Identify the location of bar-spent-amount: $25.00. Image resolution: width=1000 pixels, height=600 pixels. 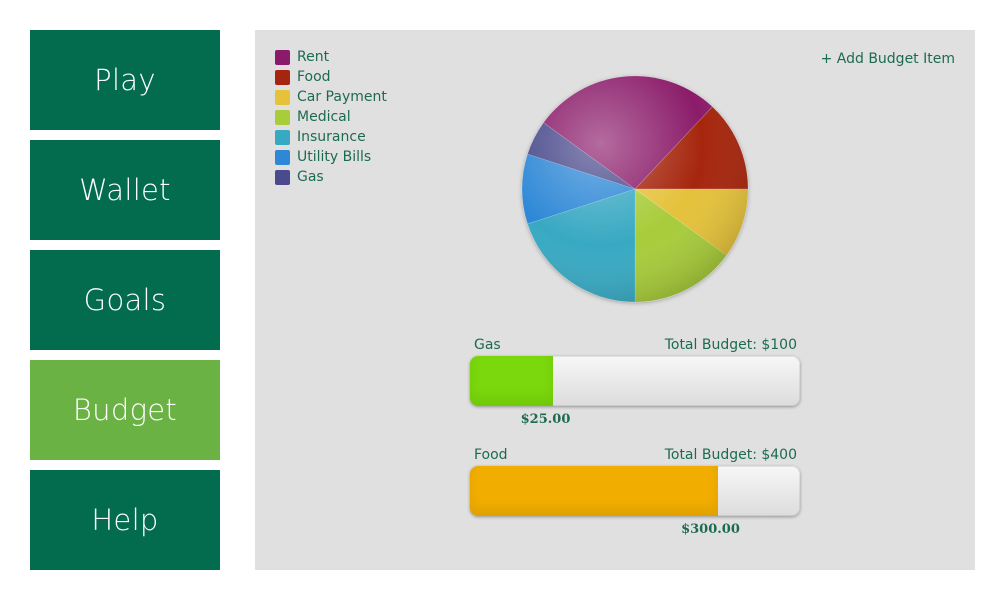
(545, 419).